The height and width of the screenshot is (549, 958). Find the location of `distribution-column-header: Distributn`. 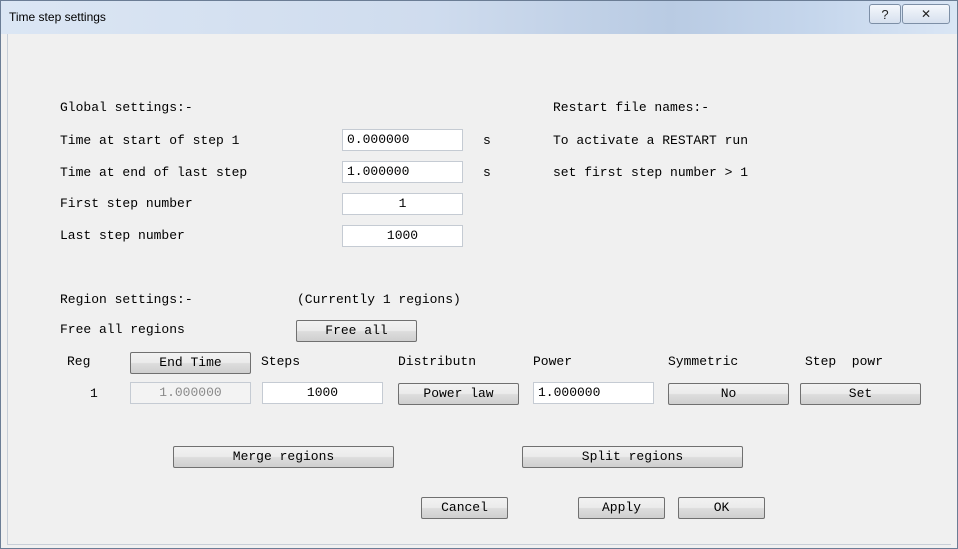

distribution-column-header: Distributn is located at coordinates (437, 361).